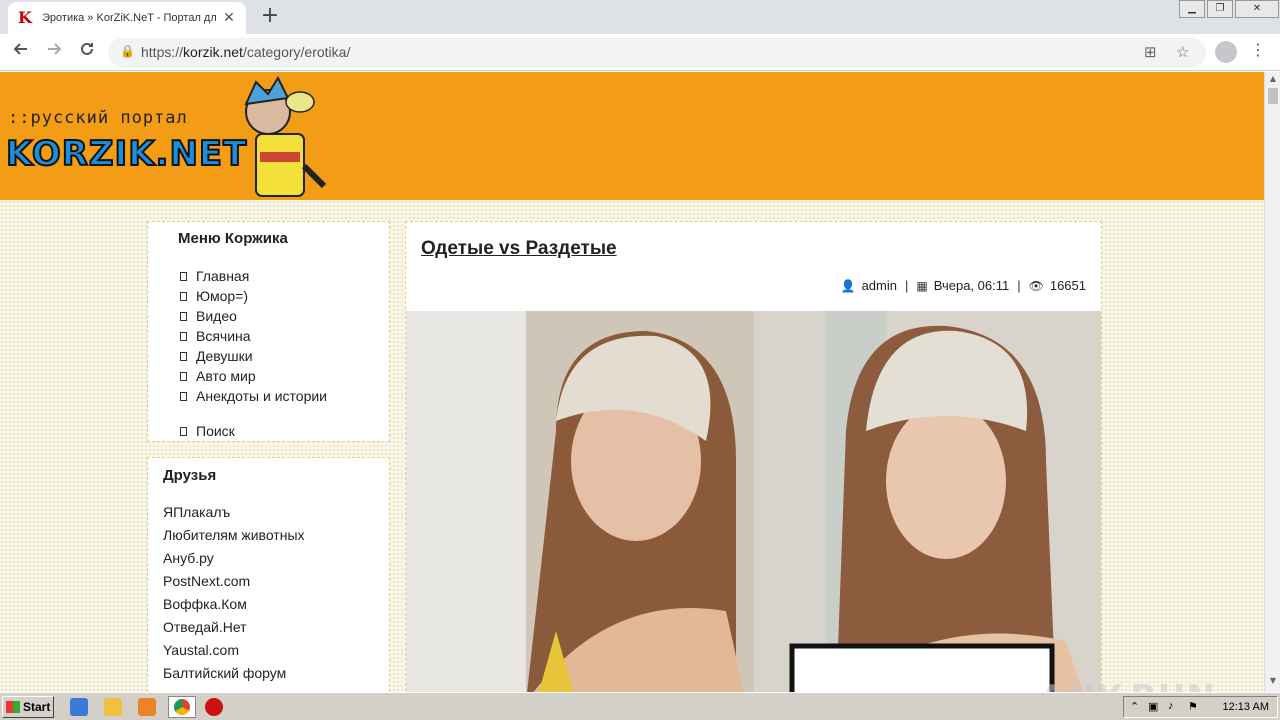 This screenshot has width=1280, height=720. Describe the element at coordinates (1272, 81) in the screenshot. I see `scroll-up-icon: ▲` at that location.